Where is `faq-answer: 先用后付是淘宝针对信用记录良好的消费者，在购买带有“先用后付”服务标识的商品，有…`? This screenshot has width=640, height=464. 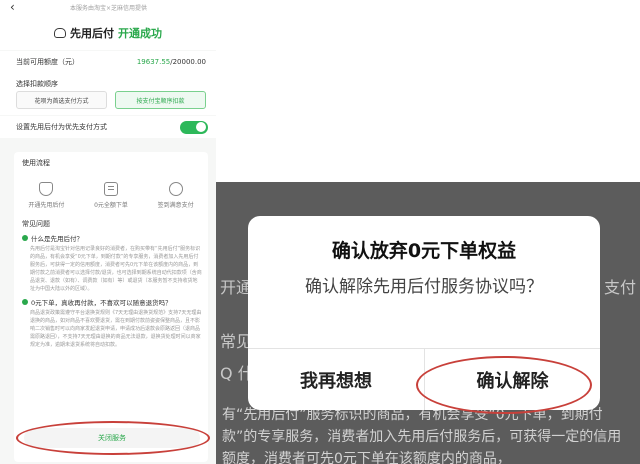 faq-answer: 先用后付是淘宝针对信用记录良好的消费者，在购买带有“先用后付”服务标识的商品，有… is located at coordinates (116, 269).